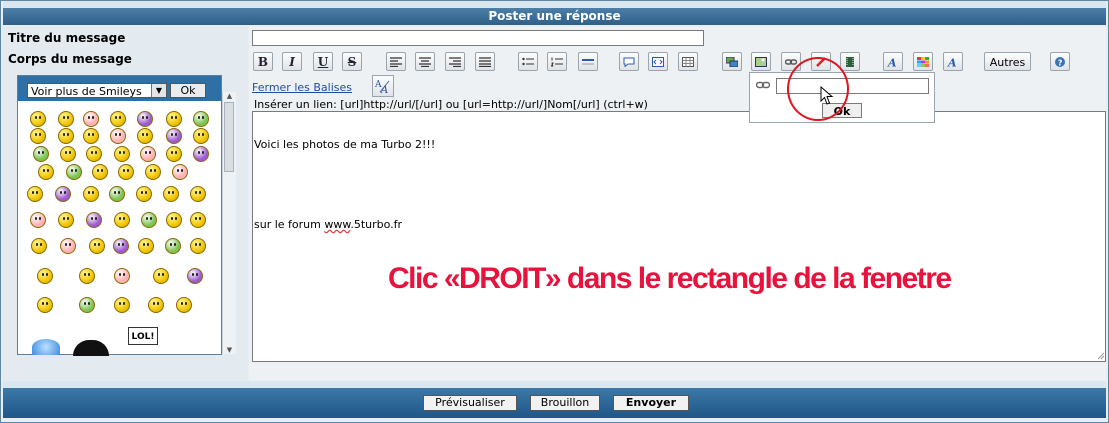 The image size is (1109, 423). I want to click on help-button: ?, so click(1060, 61).